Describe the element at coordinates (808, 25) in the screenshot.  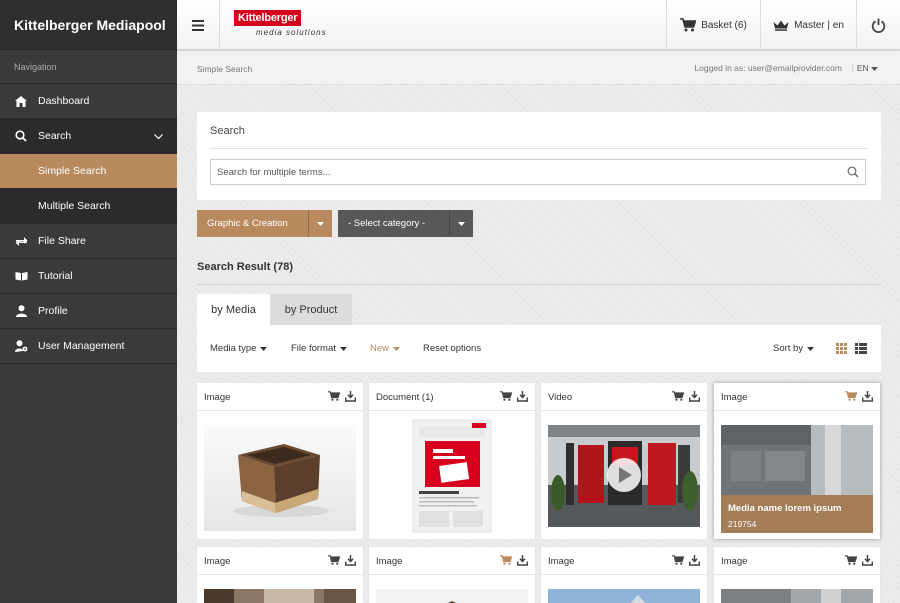
I see `account-button: Master | en` at that location.